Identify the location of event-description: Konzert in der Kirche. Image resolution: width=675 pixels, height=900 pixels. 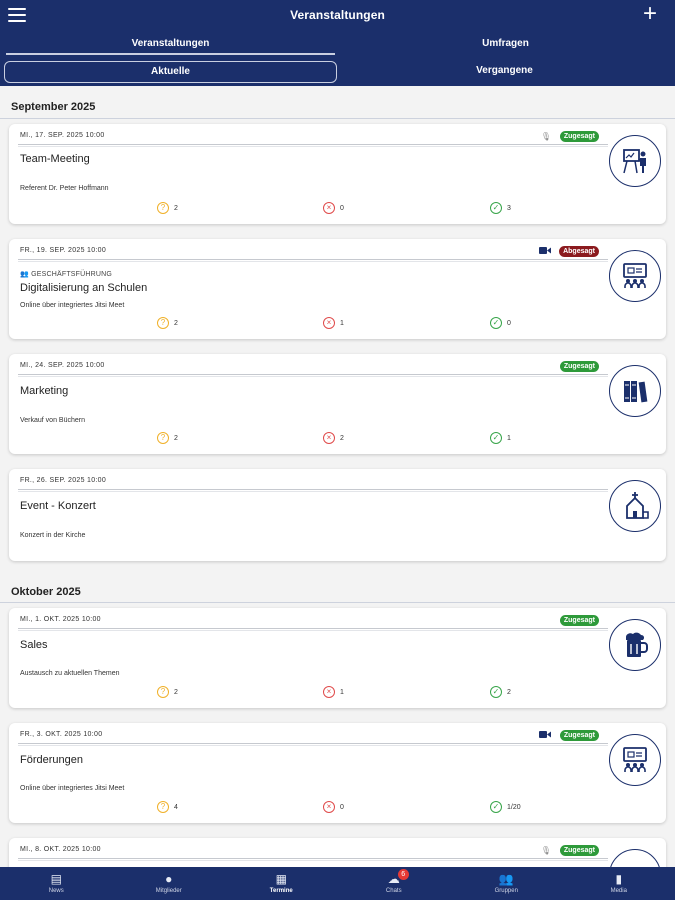
(53, 535).